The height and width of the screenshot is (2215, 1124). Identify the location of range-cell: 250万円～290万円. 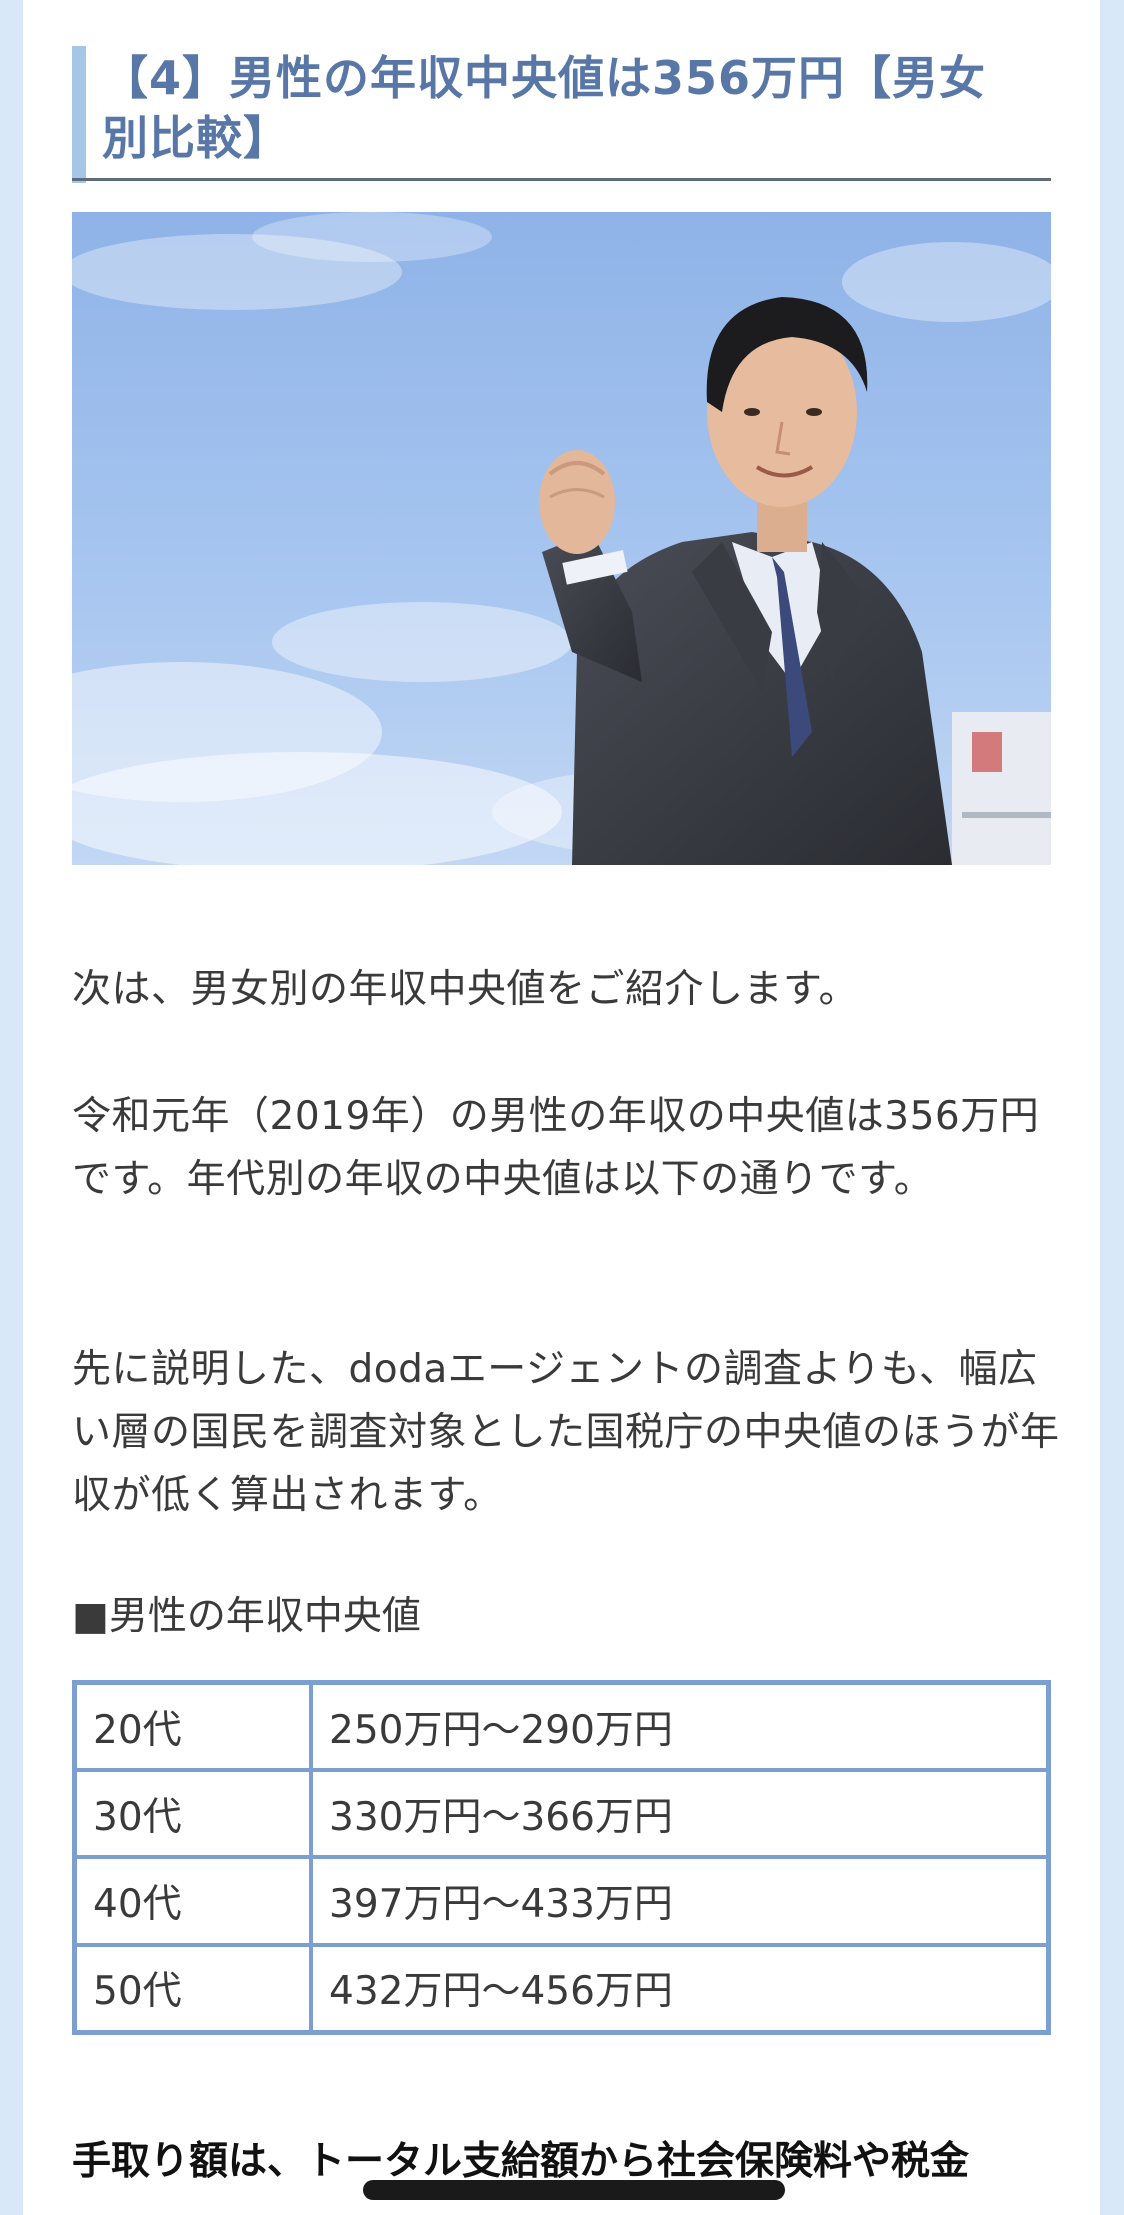
(680, 1726).